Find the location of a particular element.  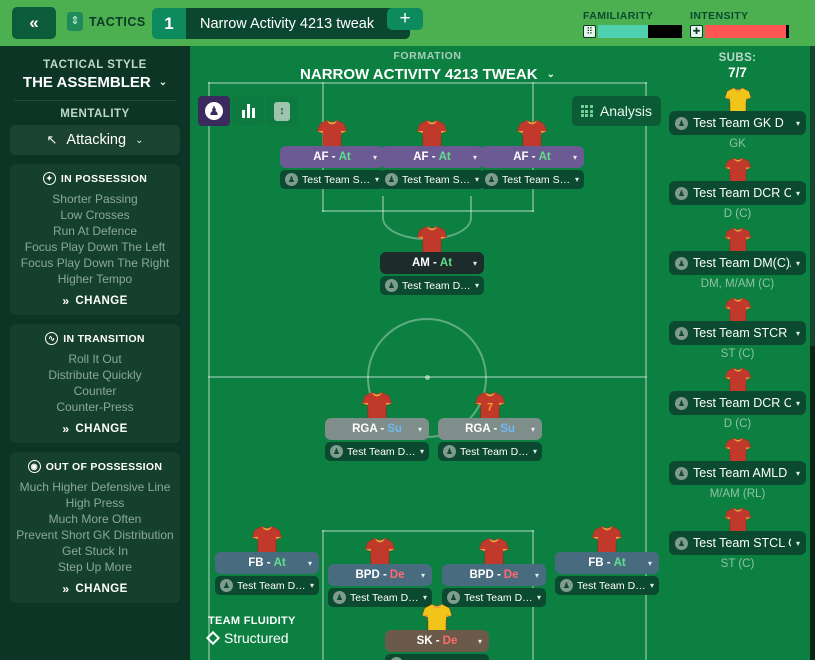

sub-entry: ♟ Test Team DM(C)AM L D ▾ DM, M/AM (C) is located at coordinates (737, 258).